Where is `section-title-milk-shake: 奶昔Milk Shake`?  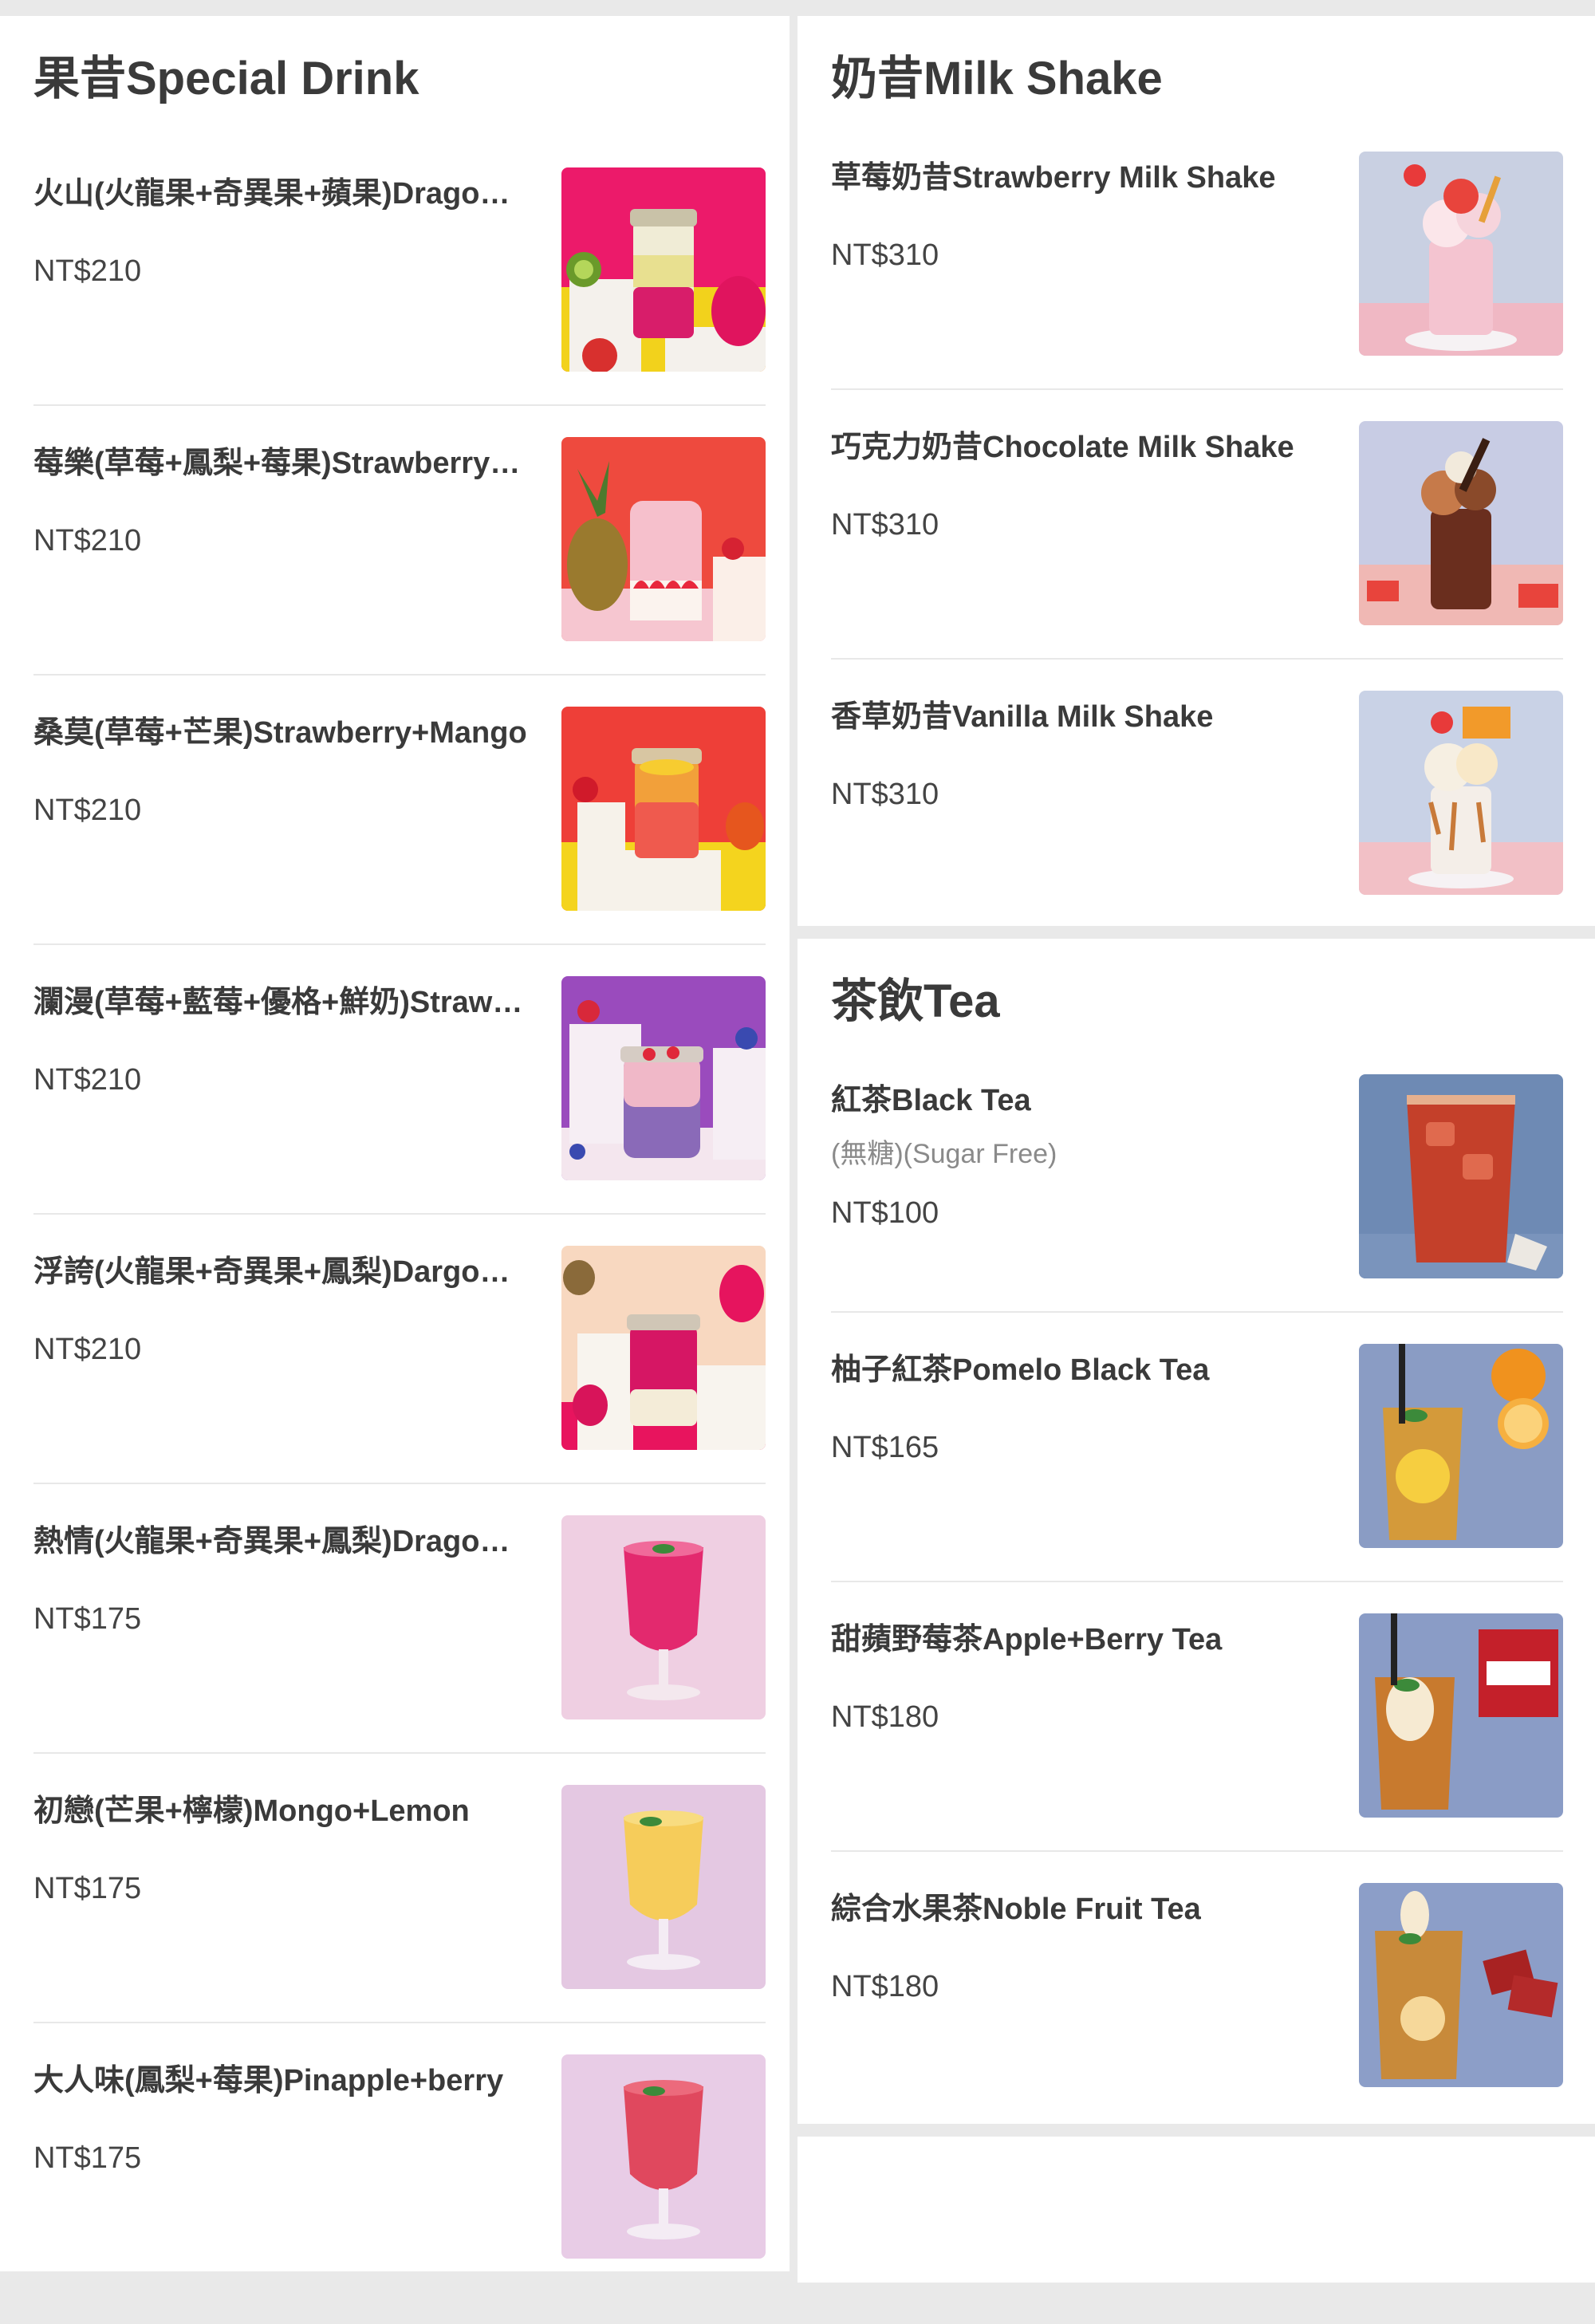
section-title-milk-shake: 奶昔Milk Shake is located at coordinates (997, 79).